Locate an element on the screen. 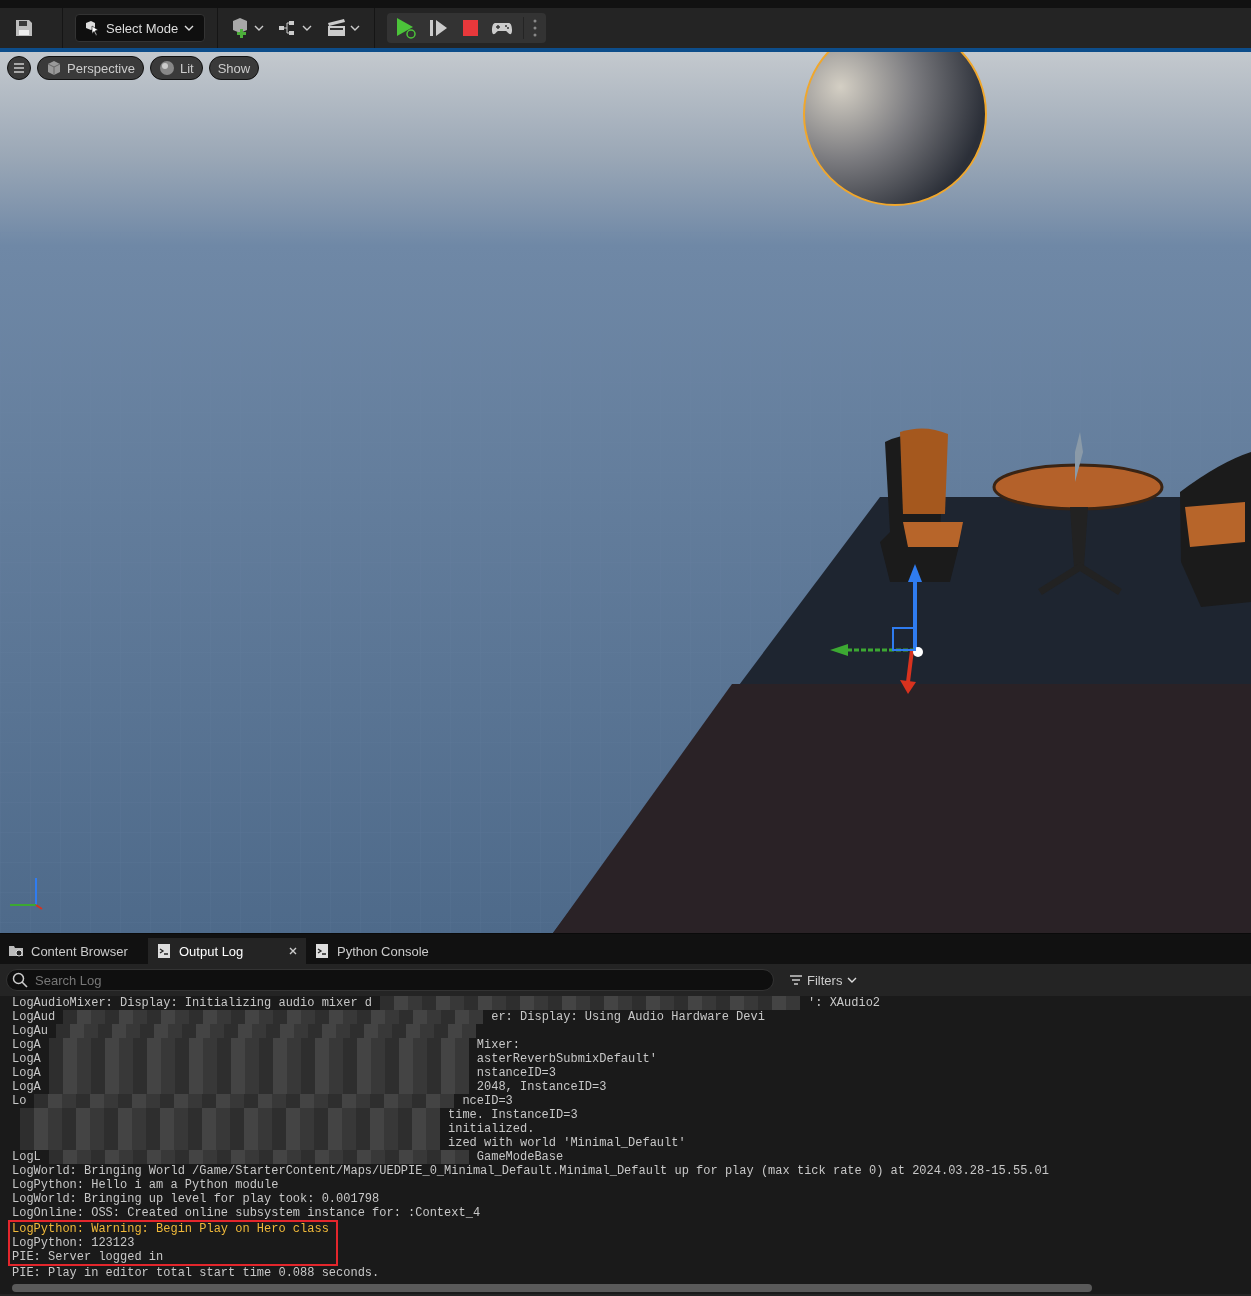 The height and width of the screenshot is (1296, 1251). sphere-icon is located at coordinates (166, 68).